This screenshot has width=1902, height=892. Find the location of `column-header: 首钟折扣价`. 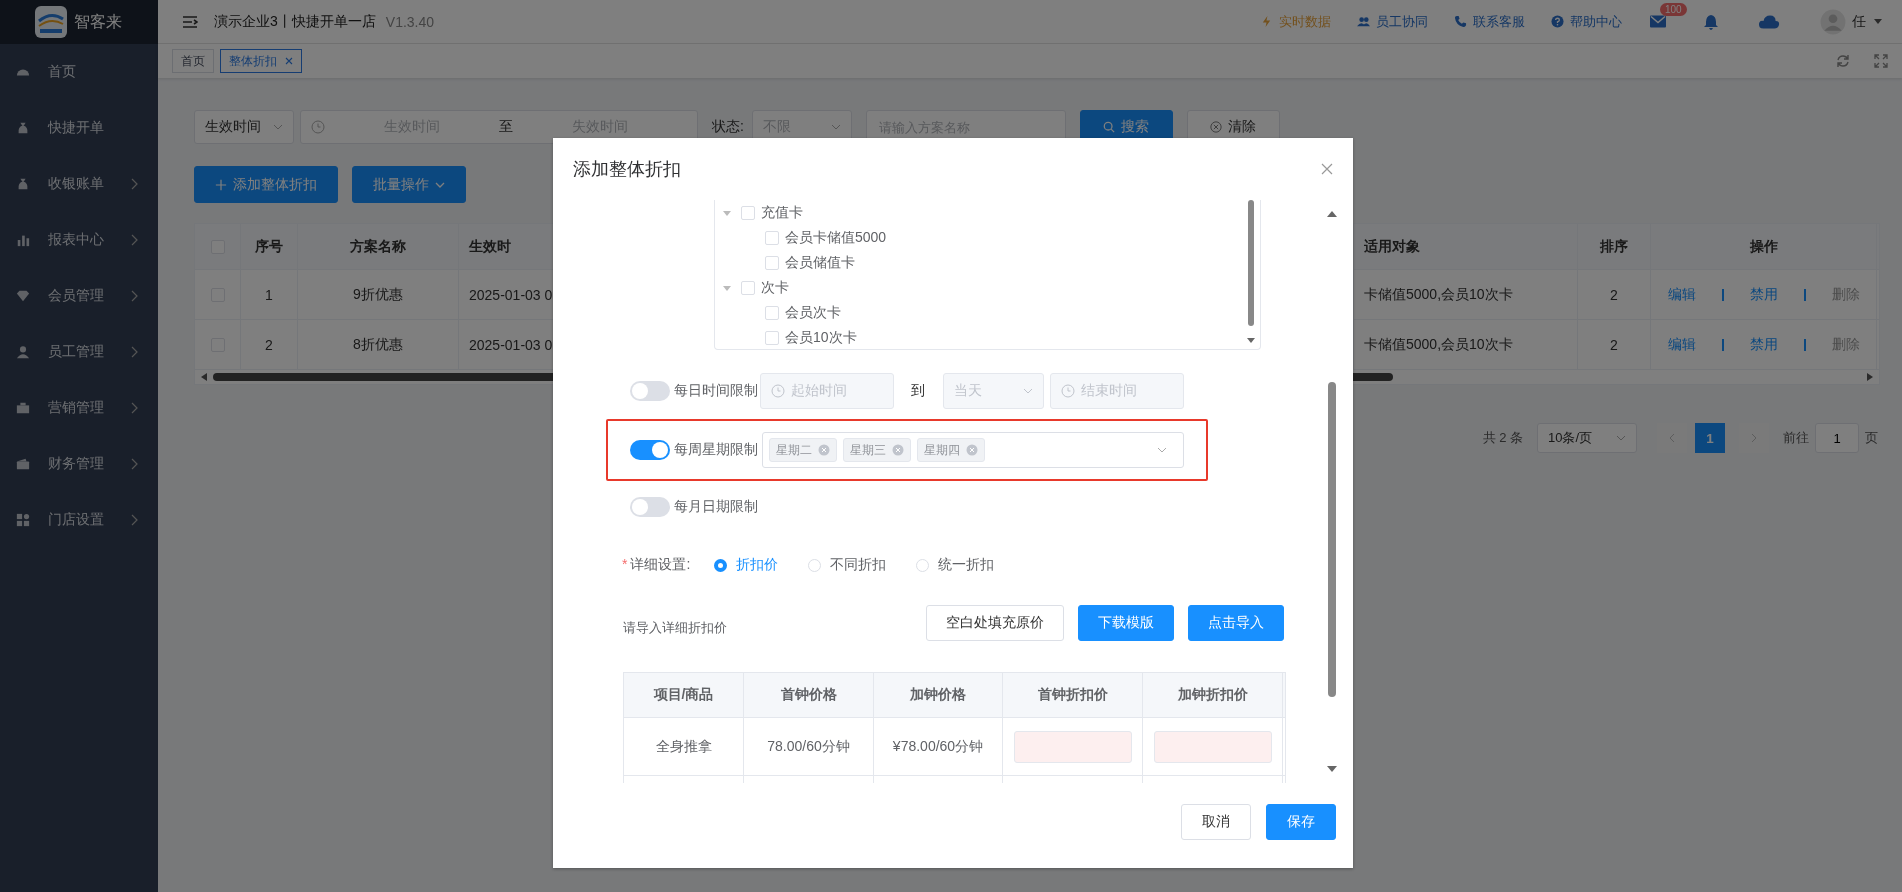

column-header: 首钟折扣价 is located at coordinates (1072, 695).